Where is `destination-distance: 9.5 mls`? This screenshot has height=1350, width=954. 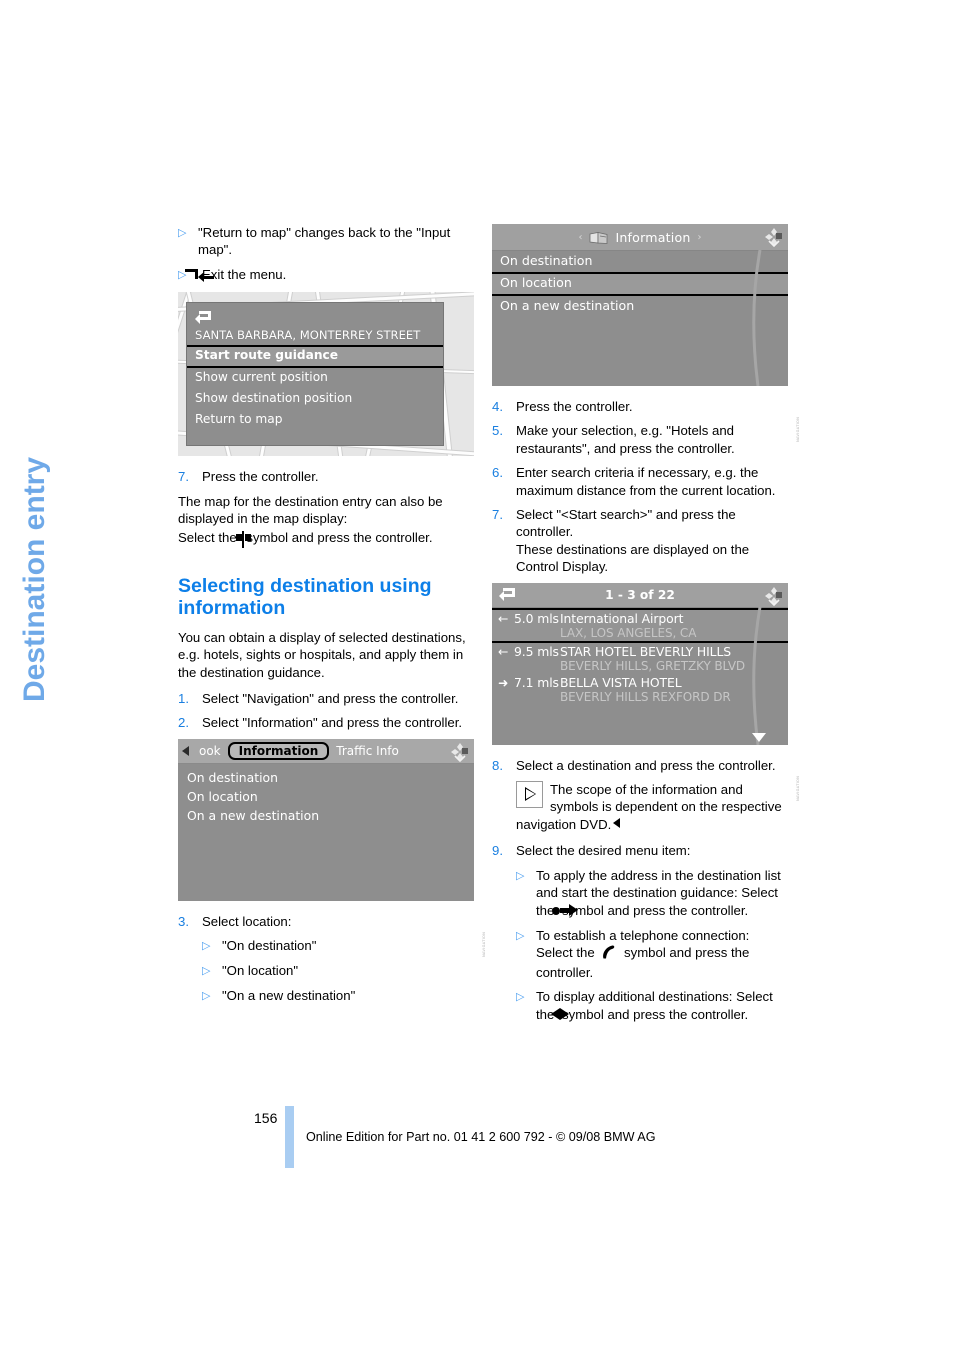 destination-distance: 9.5 mls is located at coordinates (536, 651).